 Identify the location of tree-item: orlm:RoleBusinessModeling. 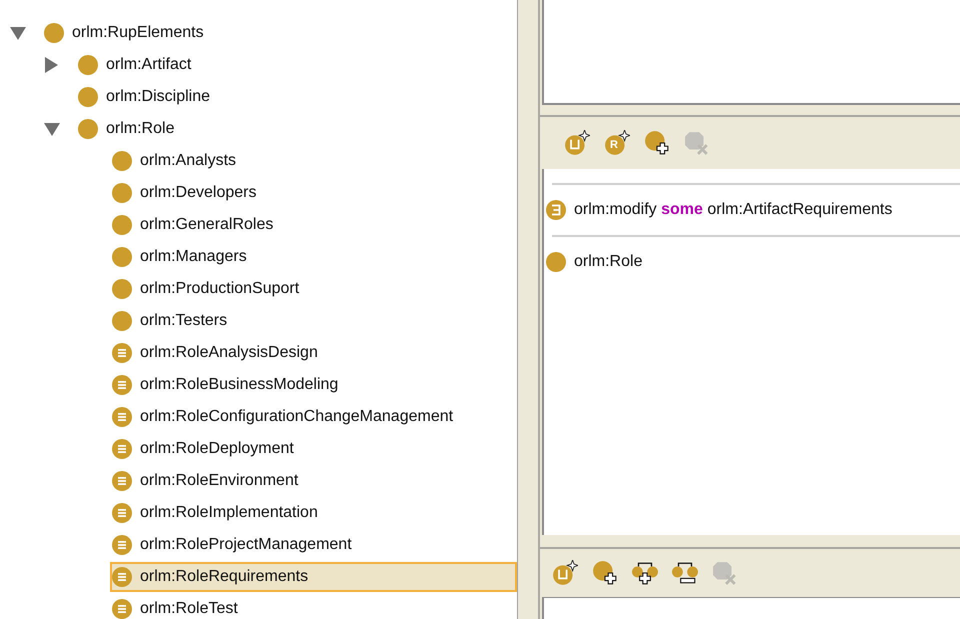
(313, 385).